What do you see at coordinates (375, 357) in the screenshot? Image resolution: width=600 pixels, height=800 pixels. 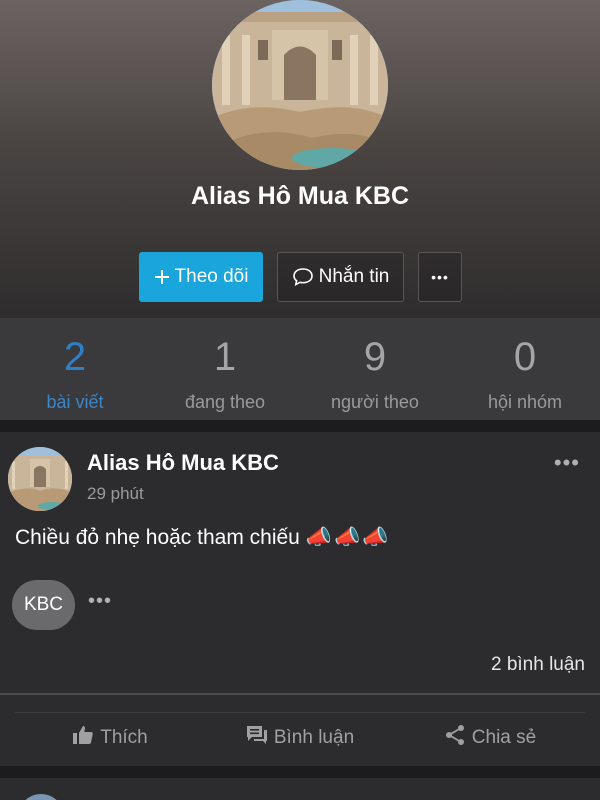 I see `stat-value: 9` at bounding box center [375, 357].